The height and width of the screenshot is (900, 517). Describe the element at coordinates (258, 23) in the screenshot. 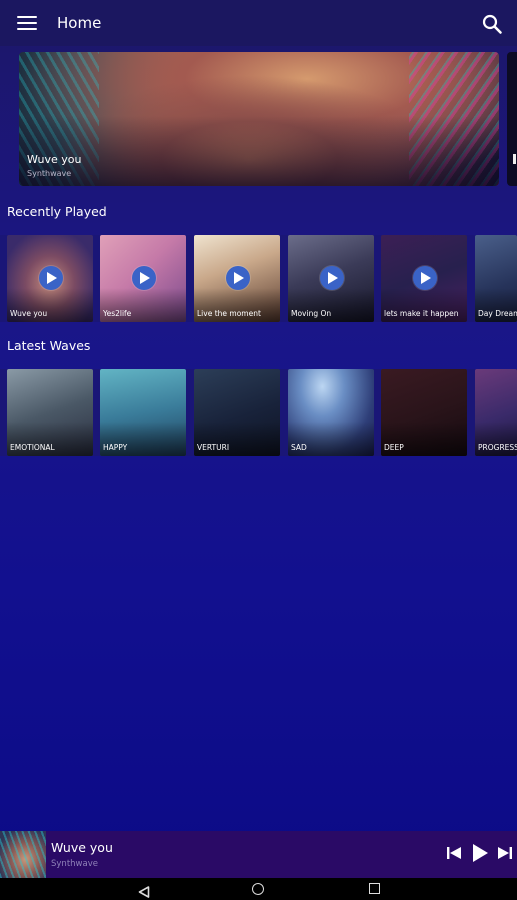

I see `app-bar: Home` at that location.